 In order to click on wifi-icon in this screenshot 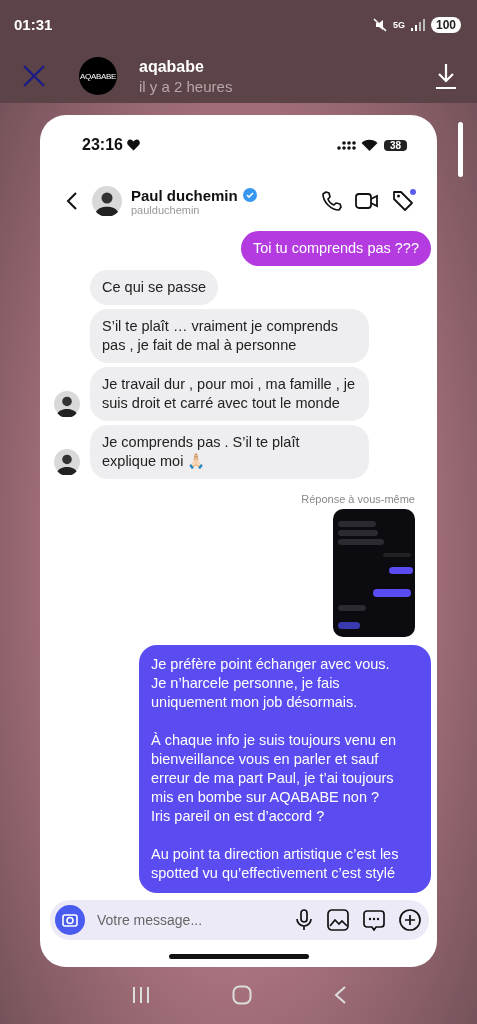, I will do `click(369, 145)`.